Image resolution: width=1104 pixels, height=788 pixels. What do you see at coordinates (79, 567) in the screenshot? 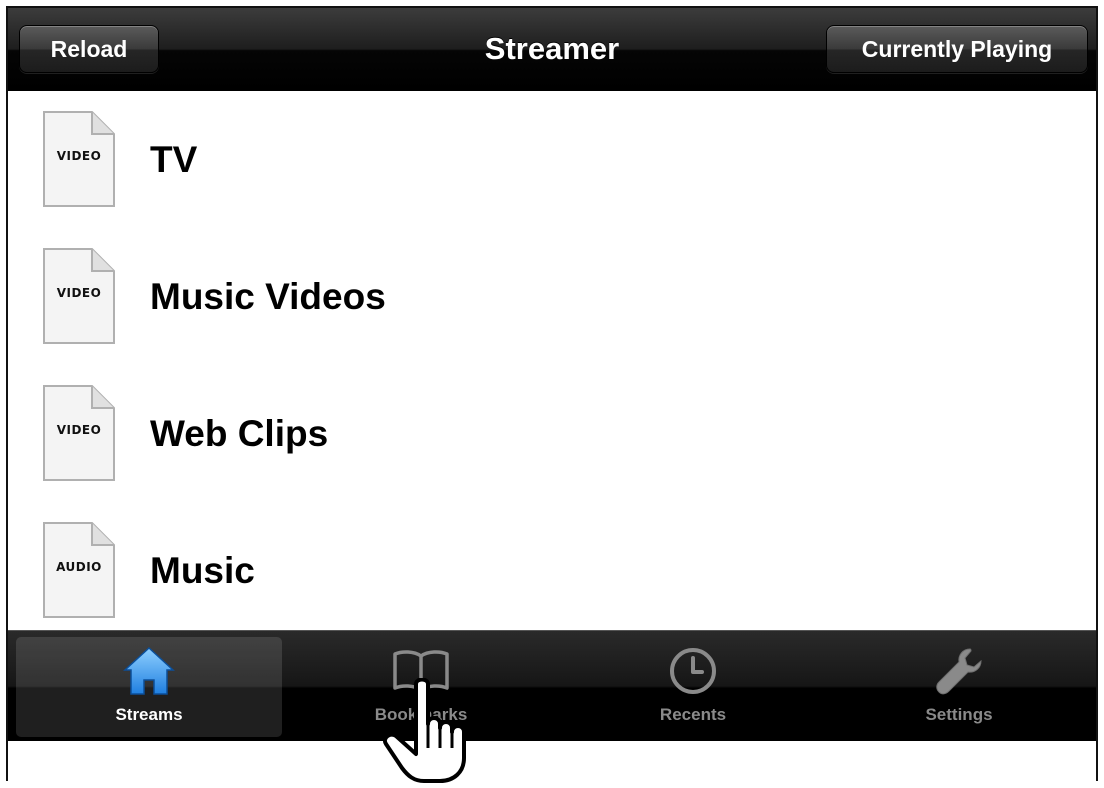
I see `file-type-label: AUDIO` at bounding box center [79, 567].